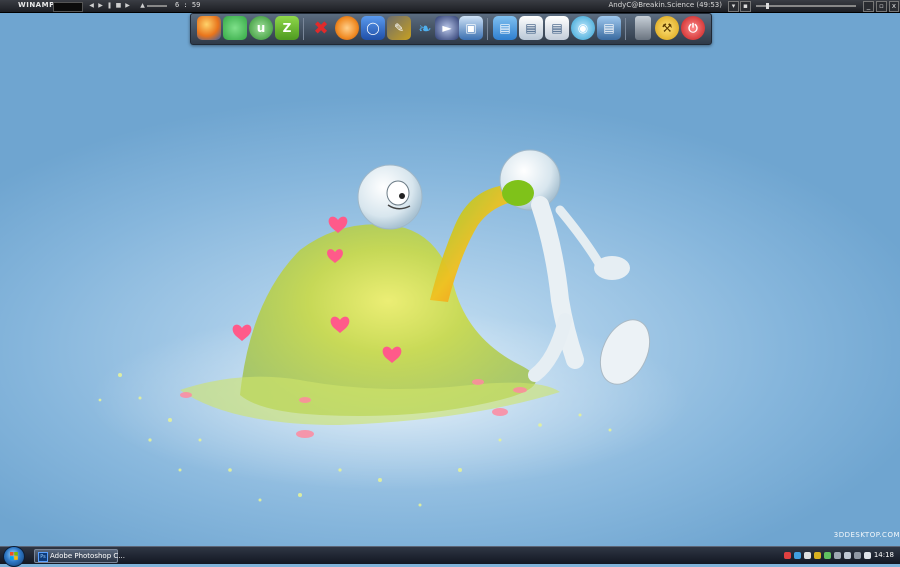 The height and width of the screenshot is (567, 900). I want to click on network-icon, so click(807, 555).